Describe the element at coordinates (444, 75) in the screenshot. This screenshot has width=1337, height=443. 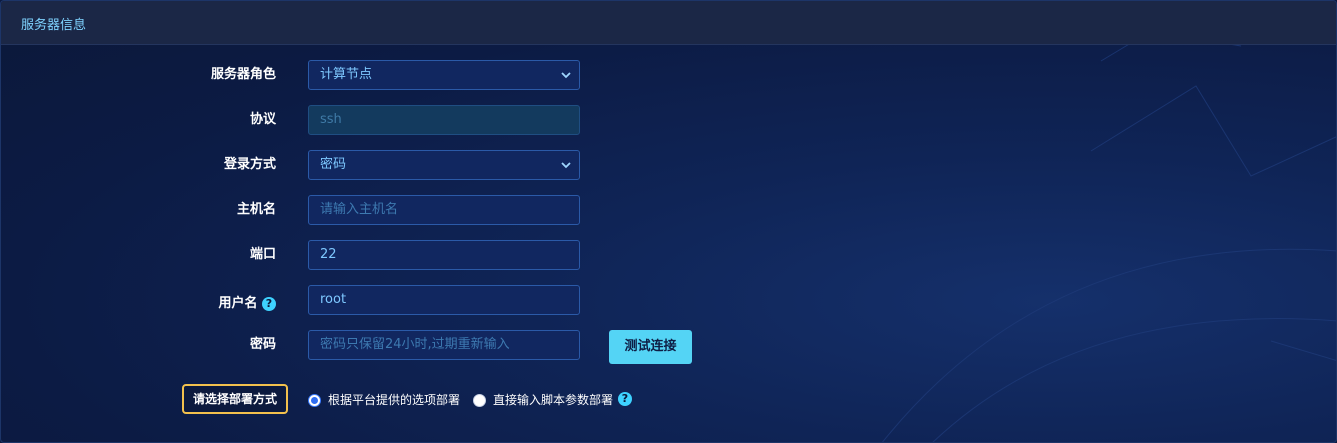
I see `role-select: 计算节点` at that location.